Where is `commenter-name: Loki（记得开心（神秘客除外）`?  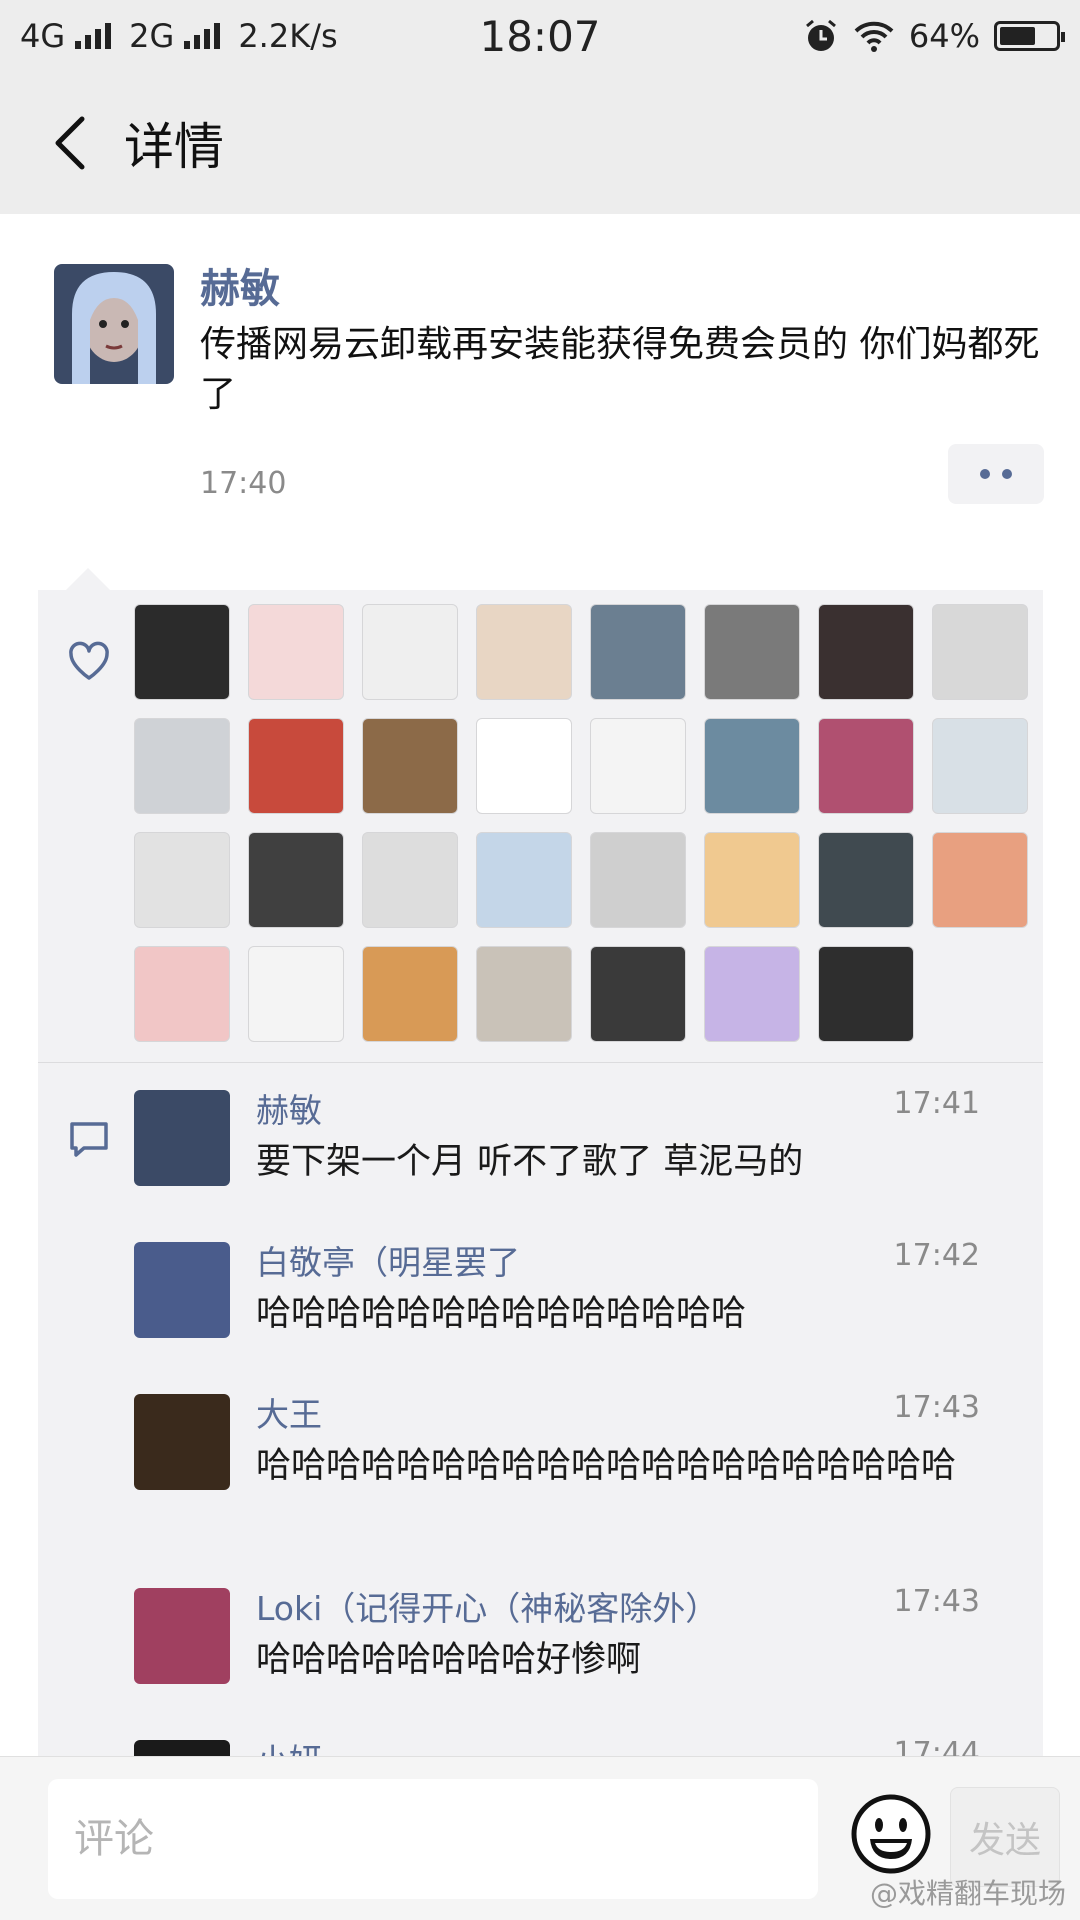
commenter-name: Loki（记得开心（神秘客除外） is located at coordinates (487, 1606).